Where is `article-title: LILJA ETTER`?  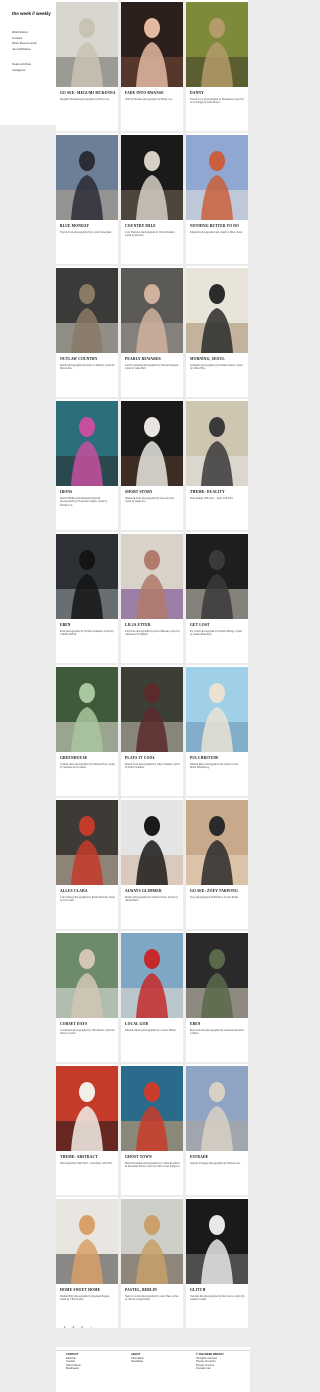
article-title: LILJA ETTER is located at coordinates (153, 625).